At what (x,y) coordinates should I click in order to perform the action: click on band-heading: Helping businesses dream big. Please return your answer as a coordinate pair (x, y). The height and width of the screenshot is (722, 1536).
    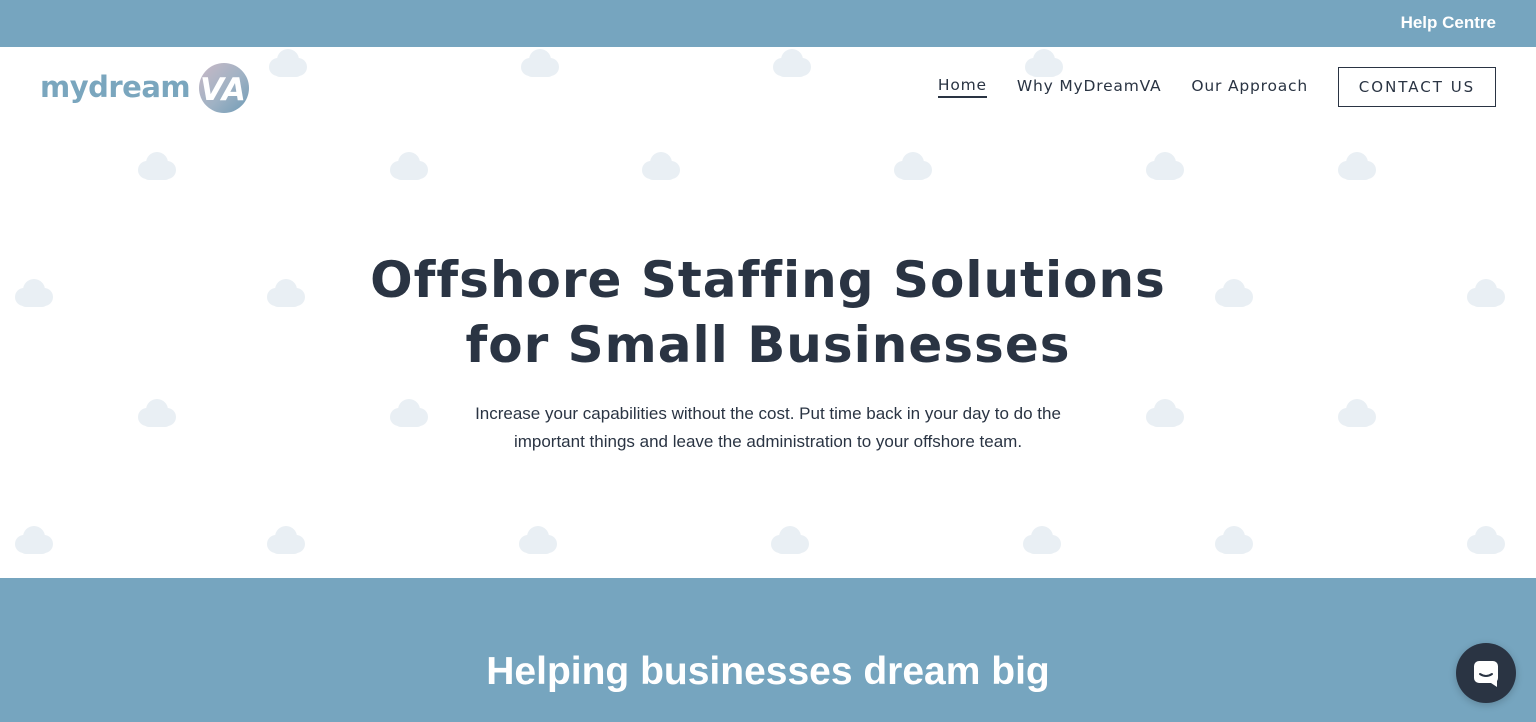
    Looking at the image, I should click on (768, 671).